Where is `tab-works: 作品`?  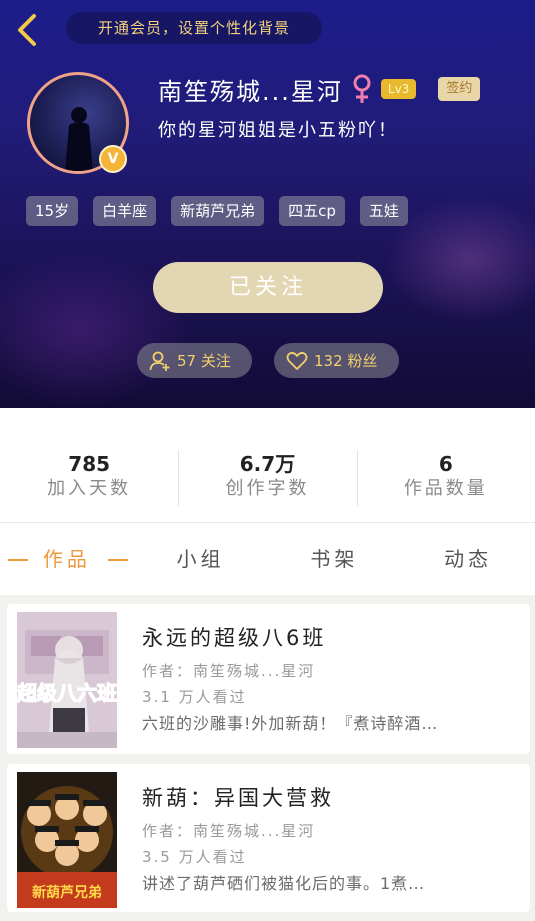 tab-works: 作品 is located at coordinates (67, 559).